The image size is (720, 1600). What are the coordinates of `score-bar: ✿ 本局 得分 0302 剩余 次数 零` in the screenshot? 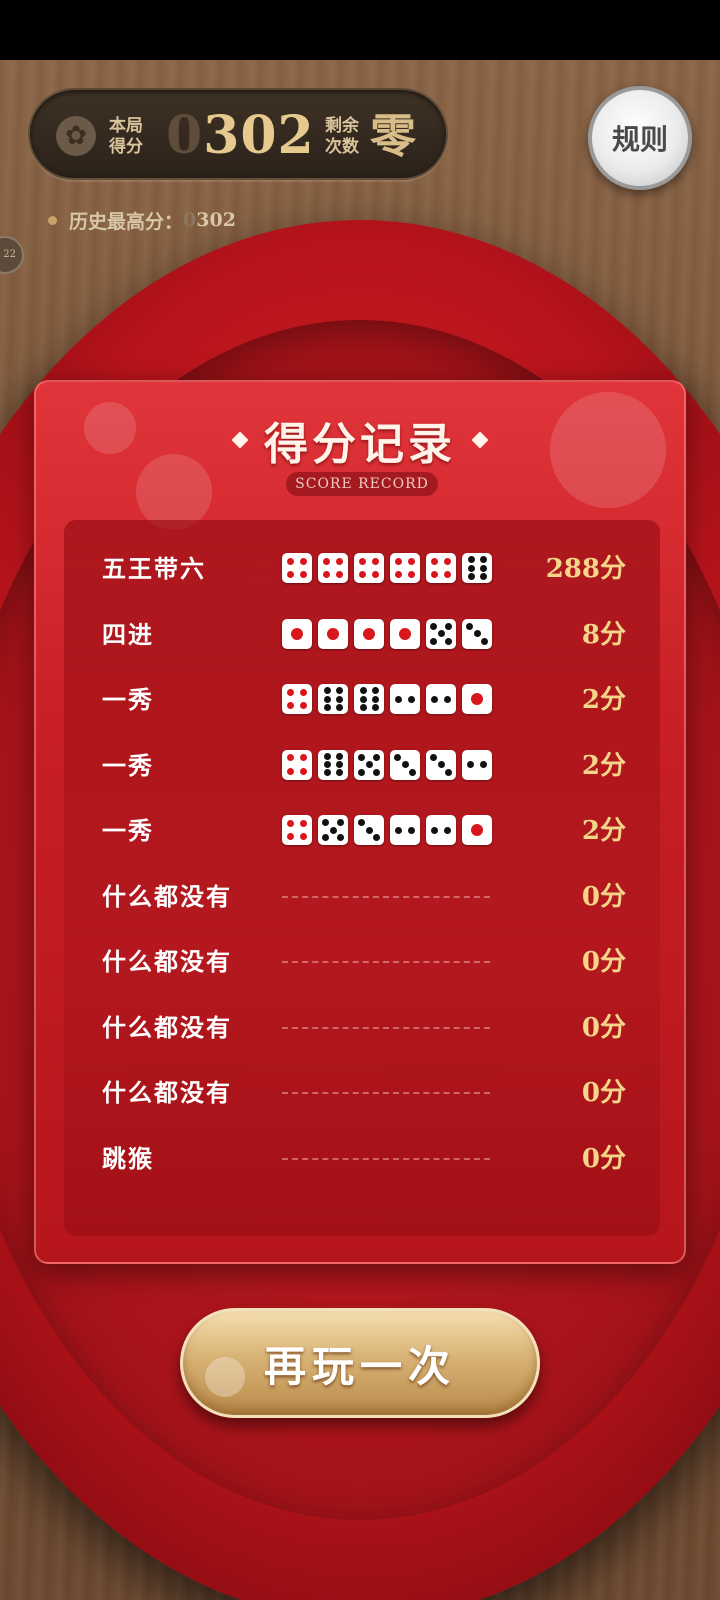 It's located at (238, 134).